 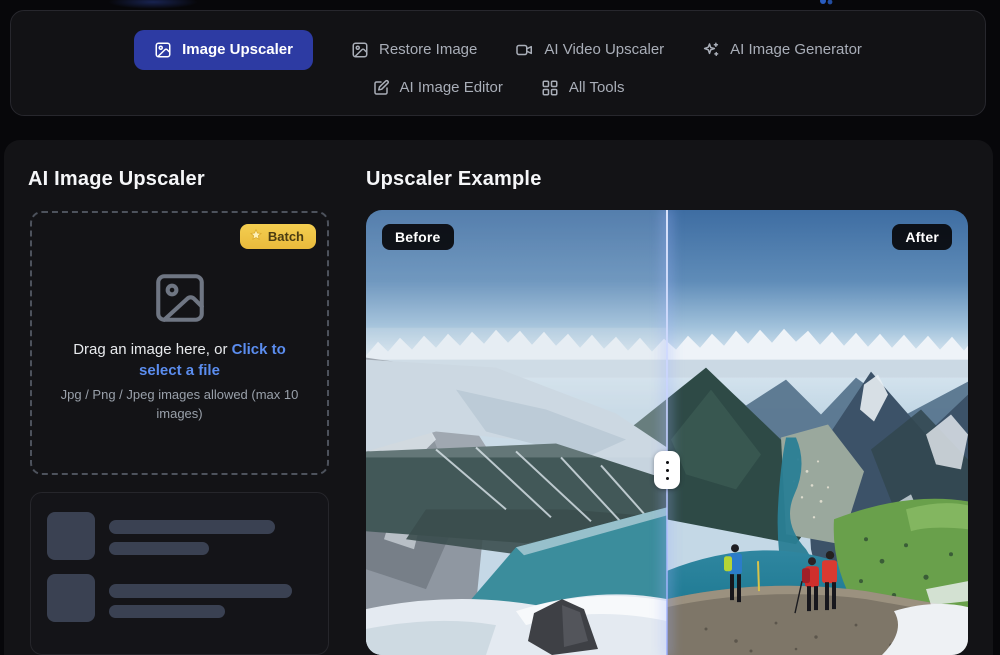 I want to click on batch-label: Batch, so click(x=285, y=236).